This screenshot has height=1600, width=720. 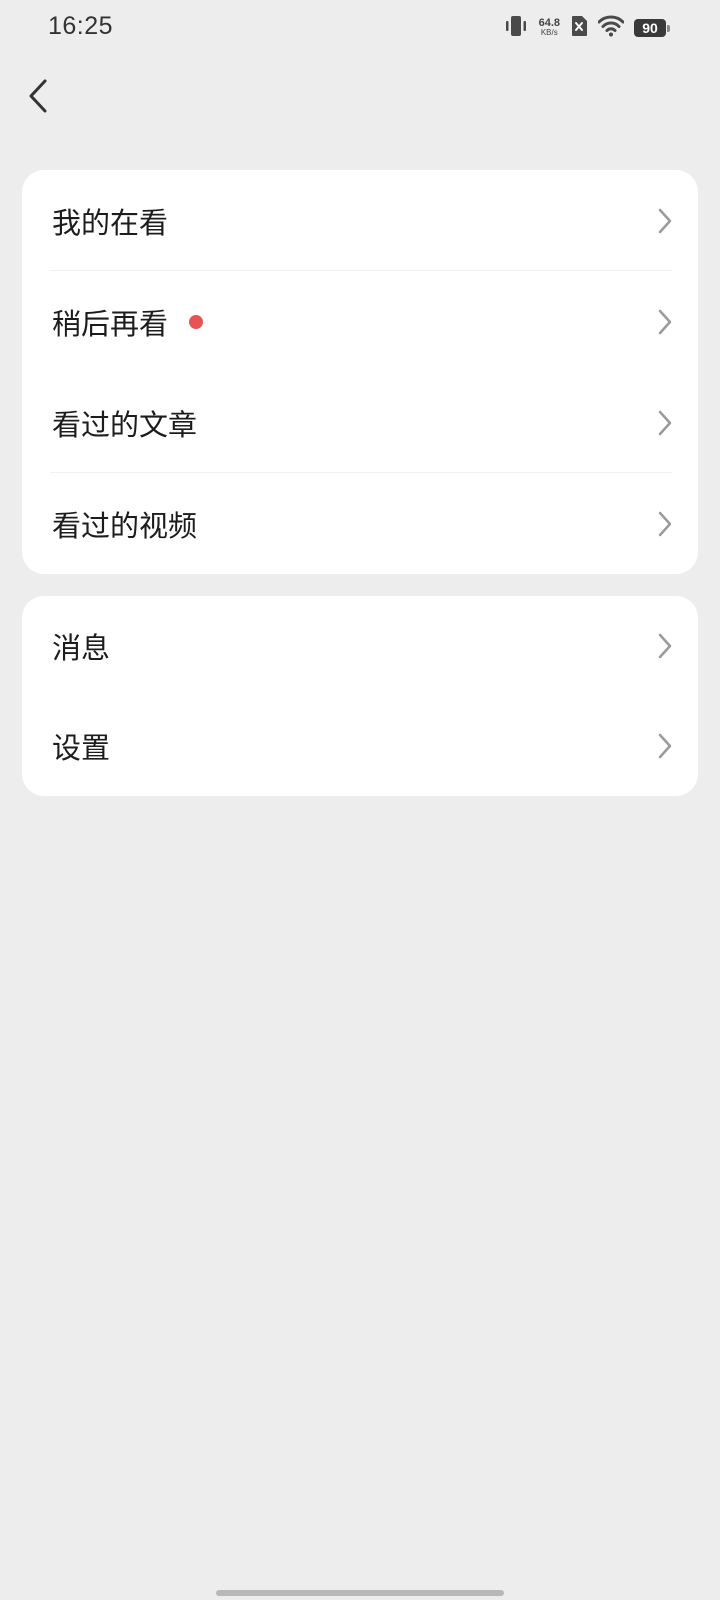 I want to click on menu-item-label: 看过的视频, so click(x=125, y=525).